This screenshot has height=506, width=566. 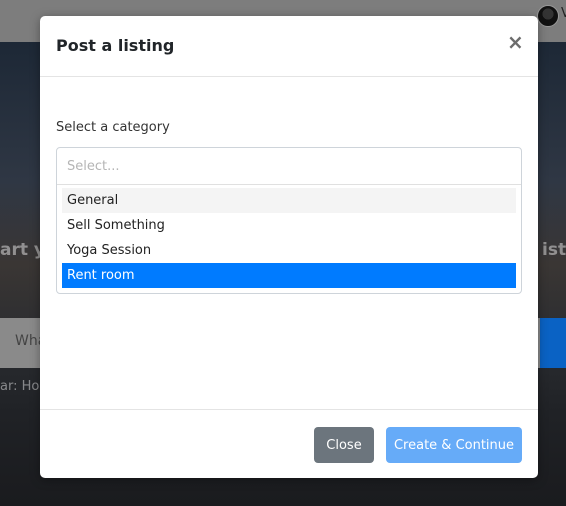 I want to click on category-label: Select a category, so click(x=113, y=127).